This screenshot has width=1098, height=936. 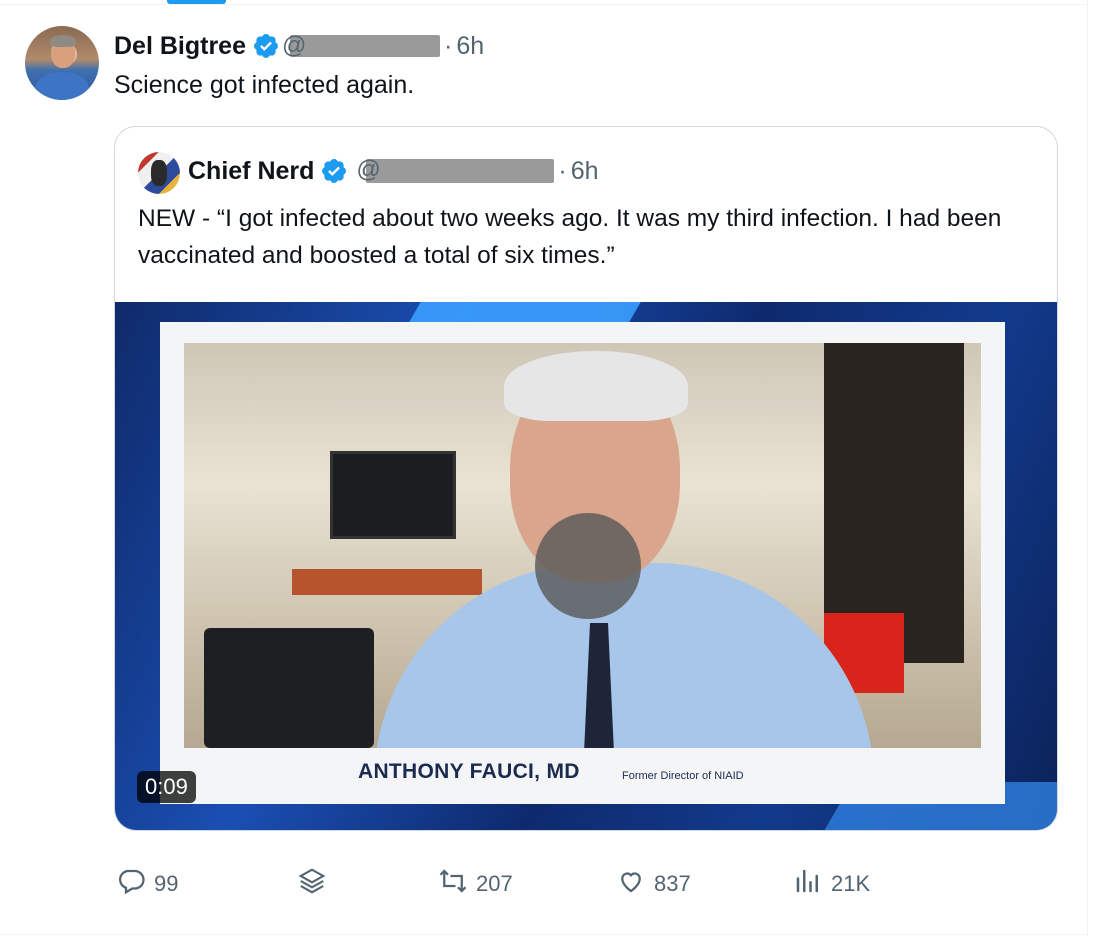 What do you see at coordinates (683, 776) in the screenshot?
I see `video-caption-title: Former Director of NIAID` at bounding box center [683, 776].